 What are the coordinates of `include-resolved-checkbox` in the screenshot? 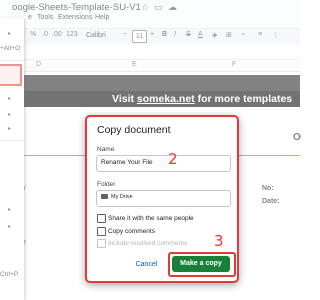 It's located at (101, 243).